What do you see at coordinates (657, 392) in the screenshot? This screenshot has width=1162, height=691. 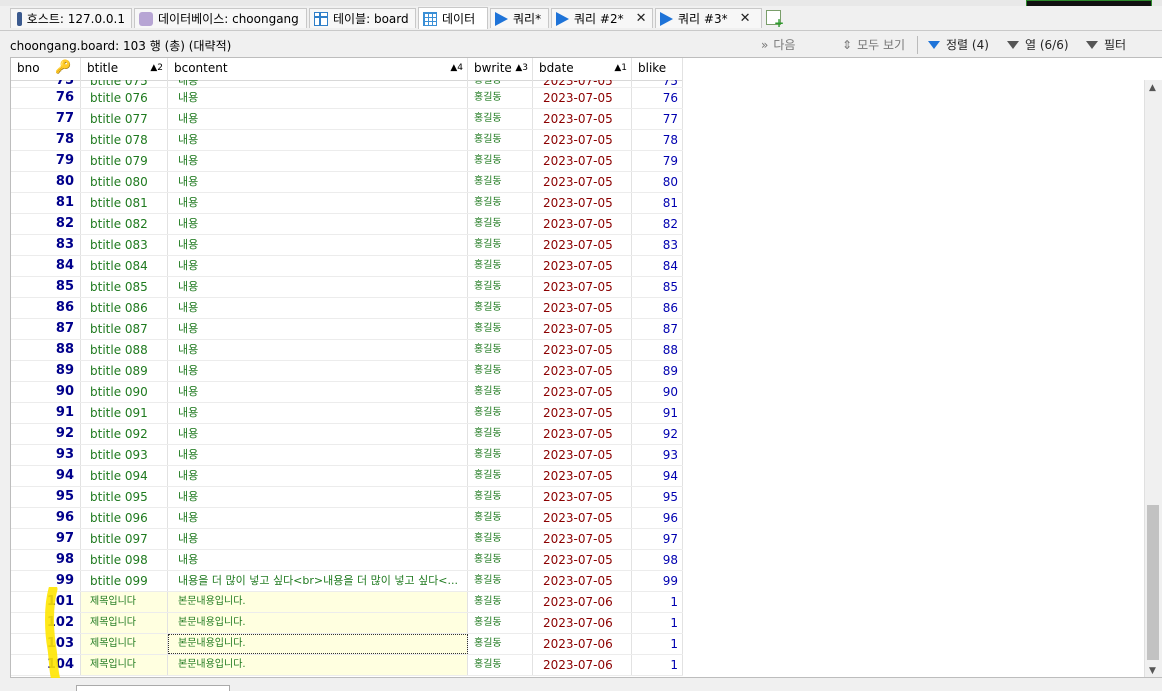 I see `cell-blike: 90` at bounding box center [657, 392].